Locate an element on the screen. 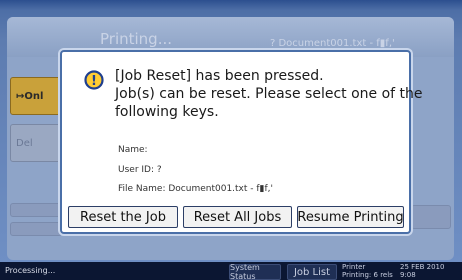  printer-status-line-2: Printing: 6 rels is located at coordinates (367, 275).